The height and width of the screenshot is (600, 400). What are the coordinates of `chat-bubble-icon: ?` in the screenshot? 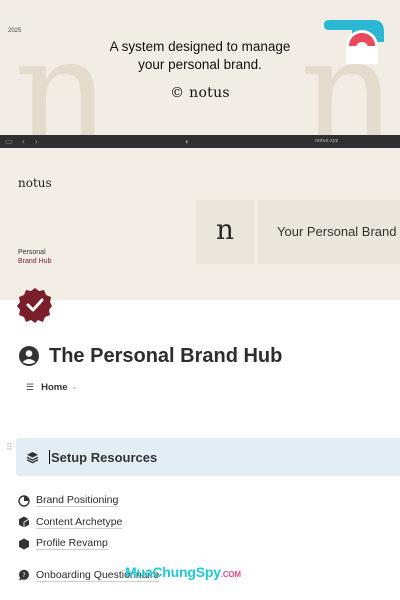 It's located at (24, 575).